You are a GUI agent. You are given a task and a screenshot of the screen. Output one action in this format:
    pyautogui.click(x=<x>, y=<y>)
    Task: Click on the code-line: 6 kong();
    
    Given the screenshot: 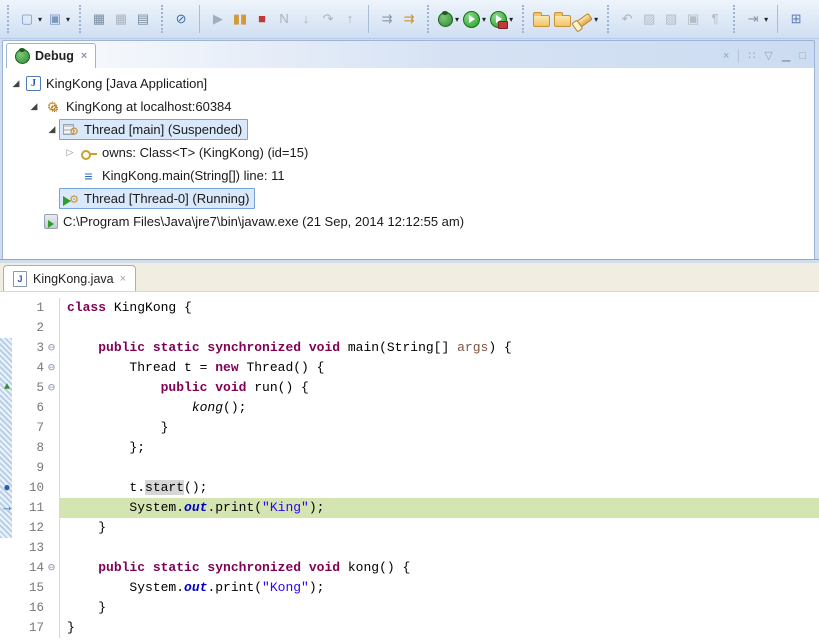 What is the action you would take?
    pyautogui.click(x=409, y=408)
    